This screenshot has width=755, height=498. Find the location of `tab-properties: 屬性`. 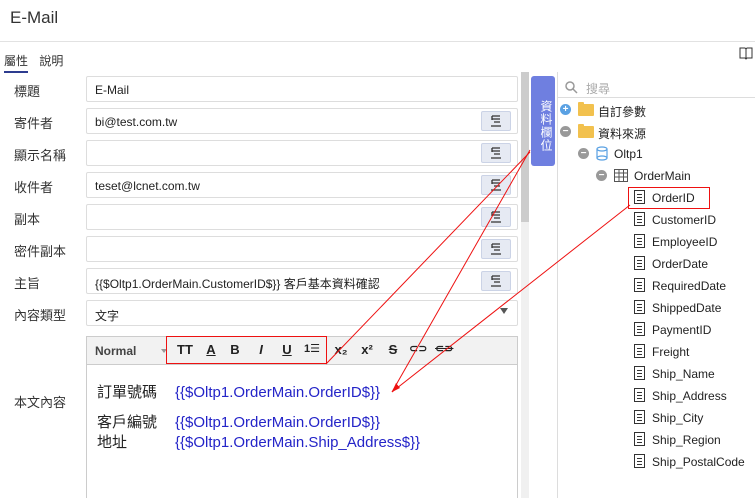

tab-properties: 屬性 is located at coordinates (16, 62).